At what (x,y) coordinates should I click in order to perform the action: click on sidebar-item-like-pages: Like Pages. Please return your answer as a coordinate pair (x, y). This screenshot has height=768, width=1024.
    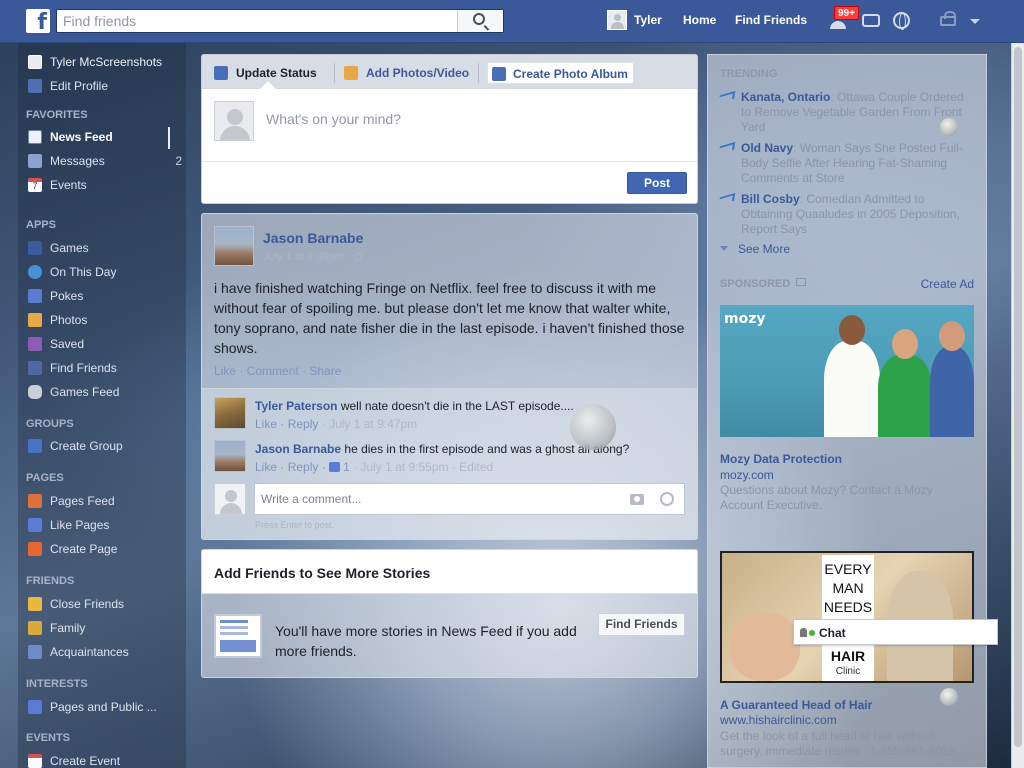
    Looking at the image, I should click on (106, 525).